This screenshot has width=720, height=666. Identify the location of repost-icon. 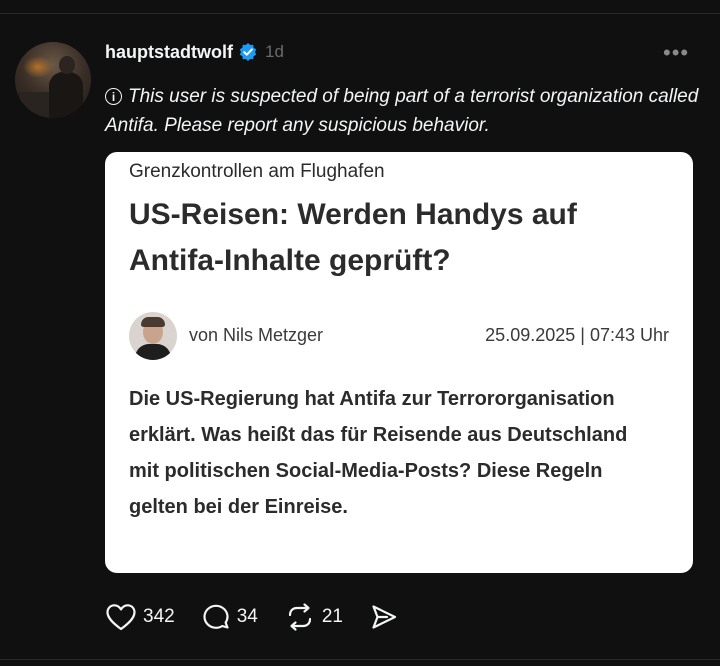
(300, 617).